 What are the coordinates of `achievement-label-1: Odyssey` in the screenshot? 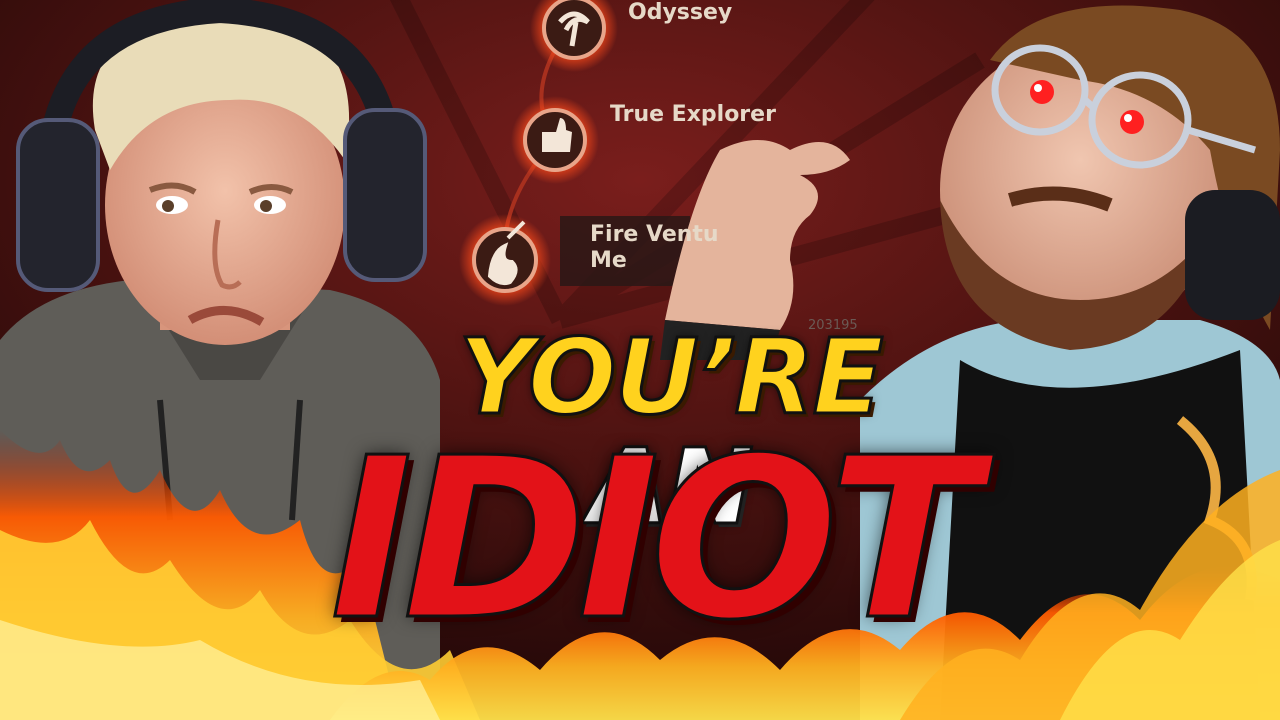 It's located at (680, 12).